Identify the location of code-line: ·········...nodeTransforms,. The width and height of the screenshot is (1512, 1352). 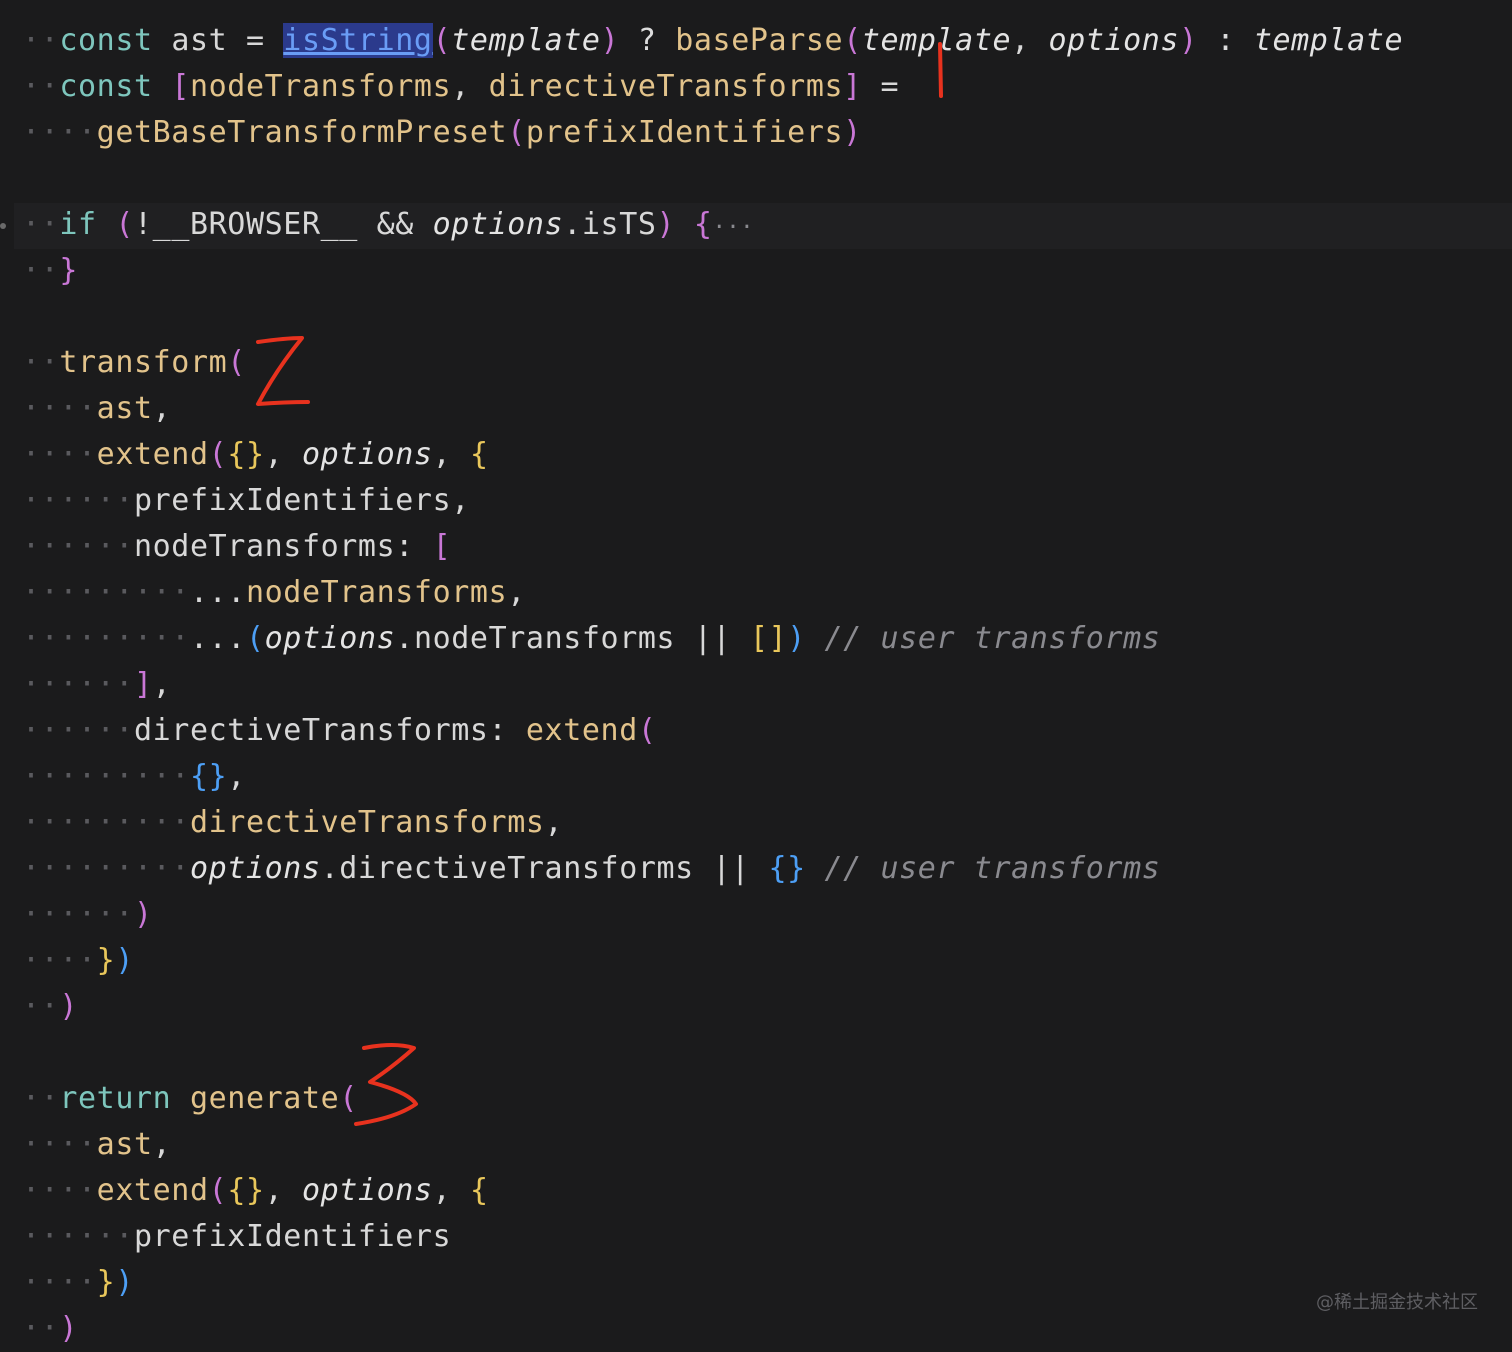
(274, 593).